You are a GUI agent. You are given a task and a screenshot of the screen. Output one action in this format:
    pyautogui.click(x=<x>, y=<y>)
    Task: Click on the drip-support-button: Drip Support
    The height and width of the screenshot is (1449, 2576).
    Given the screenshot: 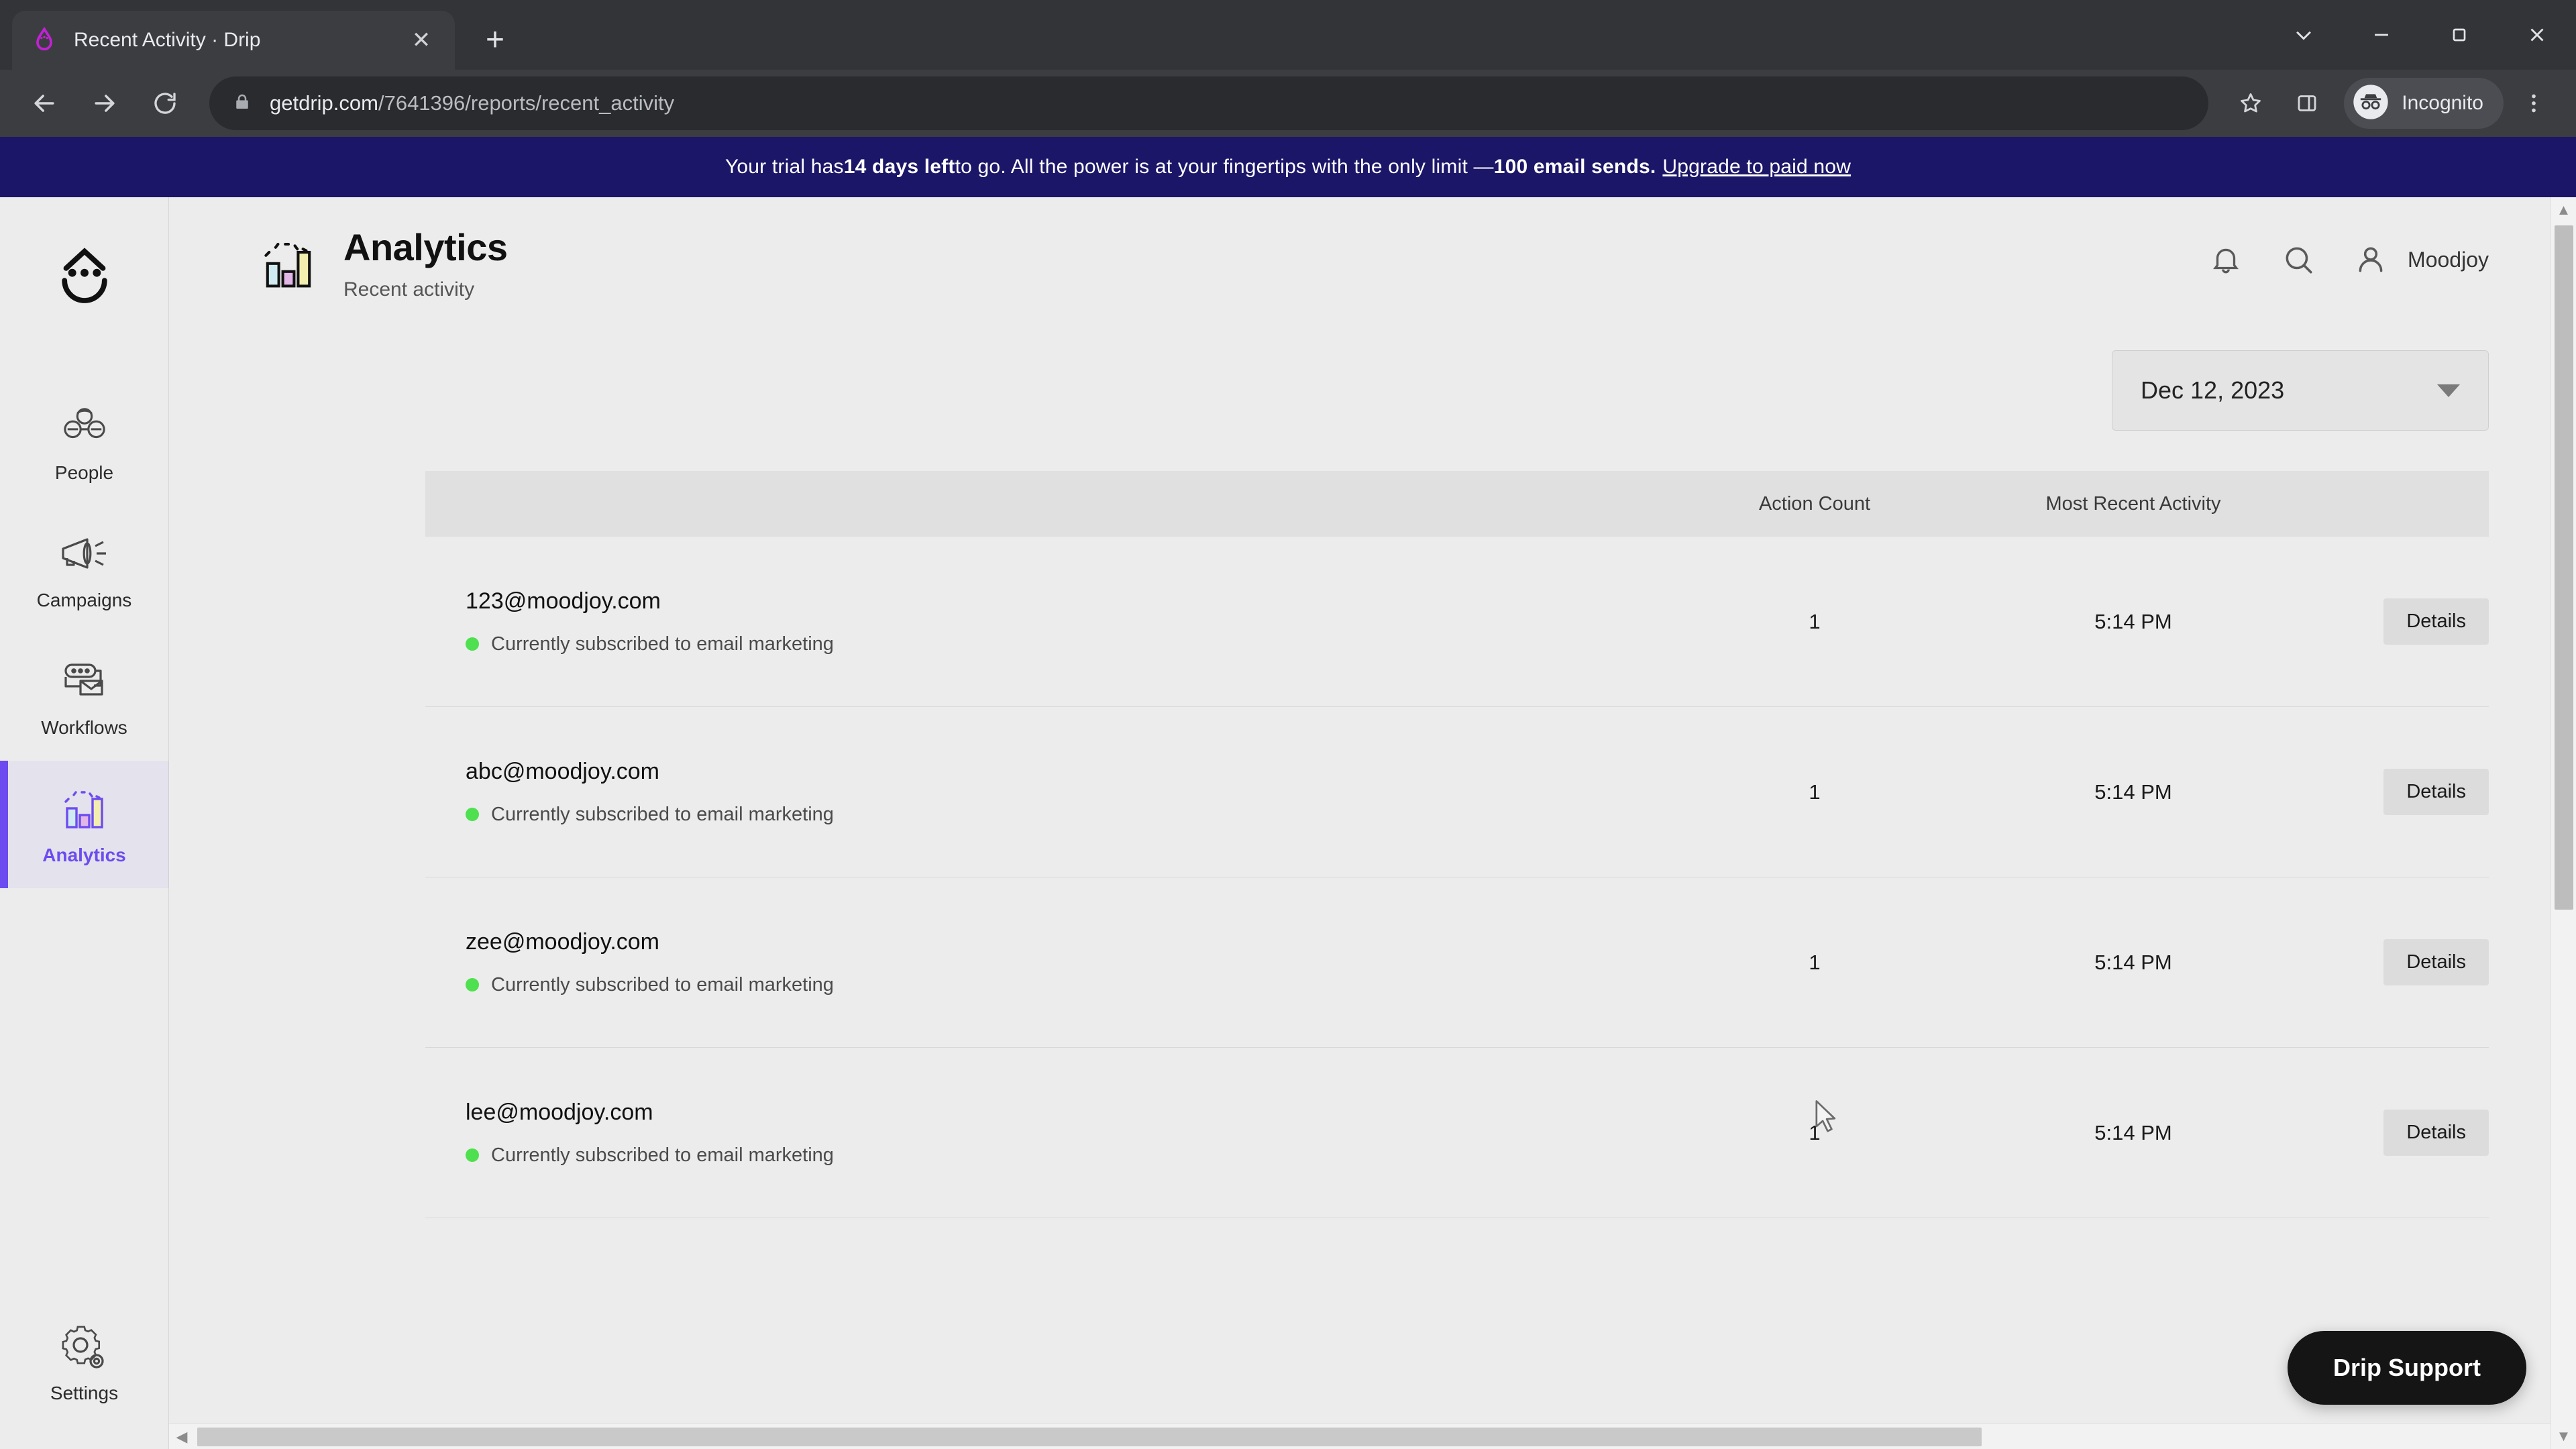 What is the action you would take?
    pyautogui.click(x=2407, y=1368)
    